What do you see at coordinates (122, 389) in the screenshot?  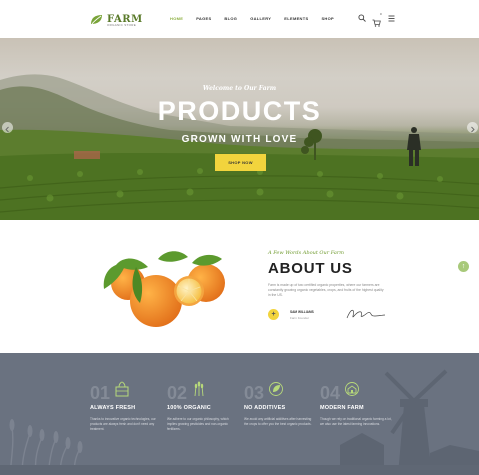 I see `crate-icon` at bounding box center [122, 389].